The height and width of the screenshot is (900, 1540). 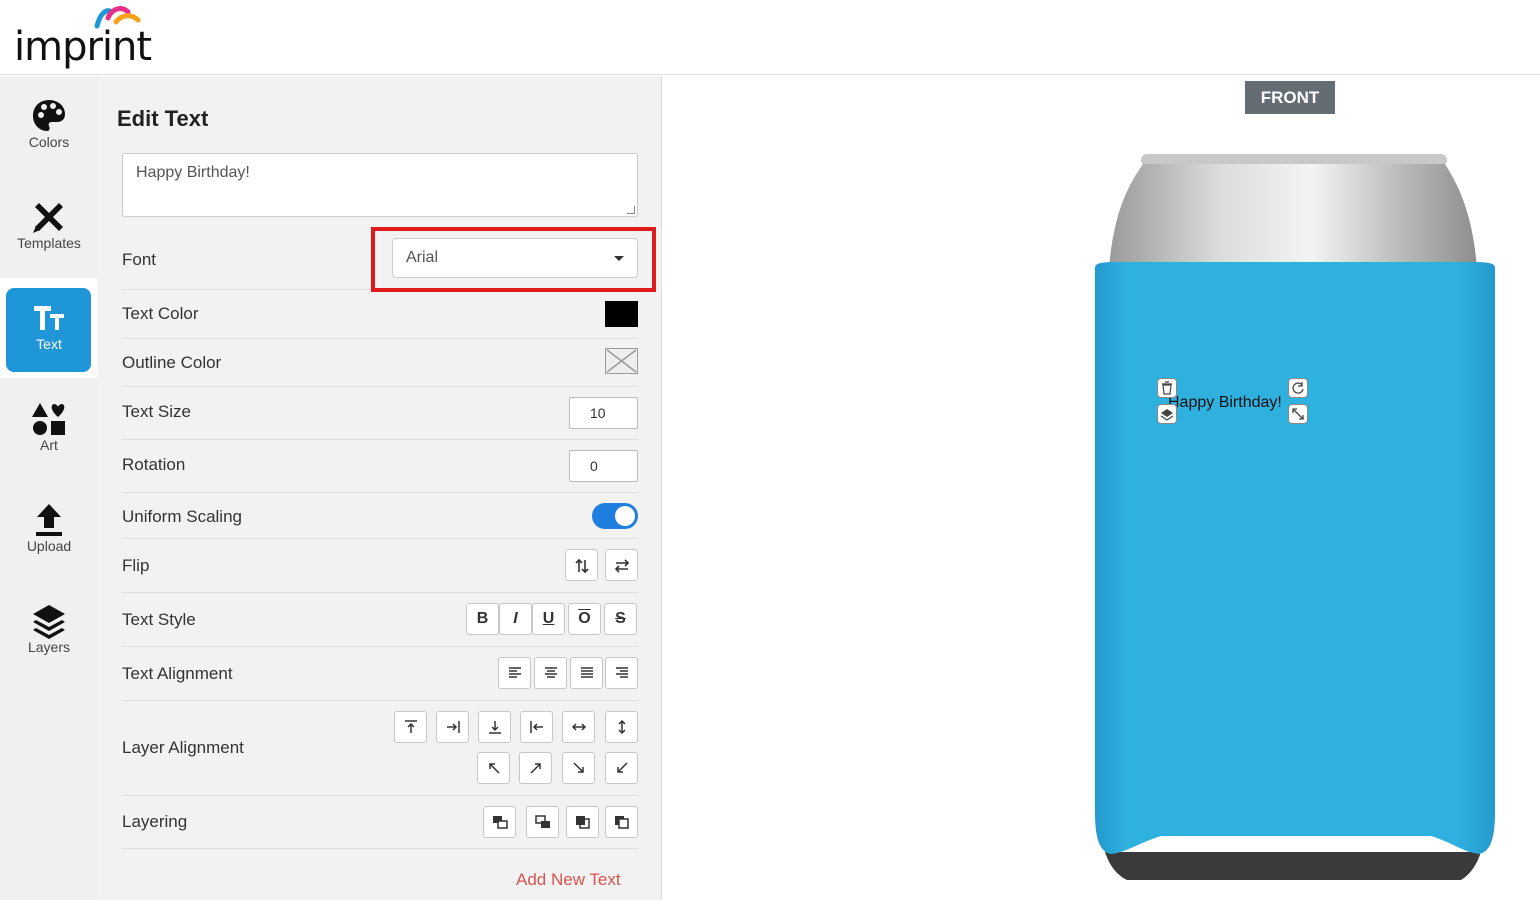 I want to click on sidebar-item-upload: Upload, so click(x=49, y=530).